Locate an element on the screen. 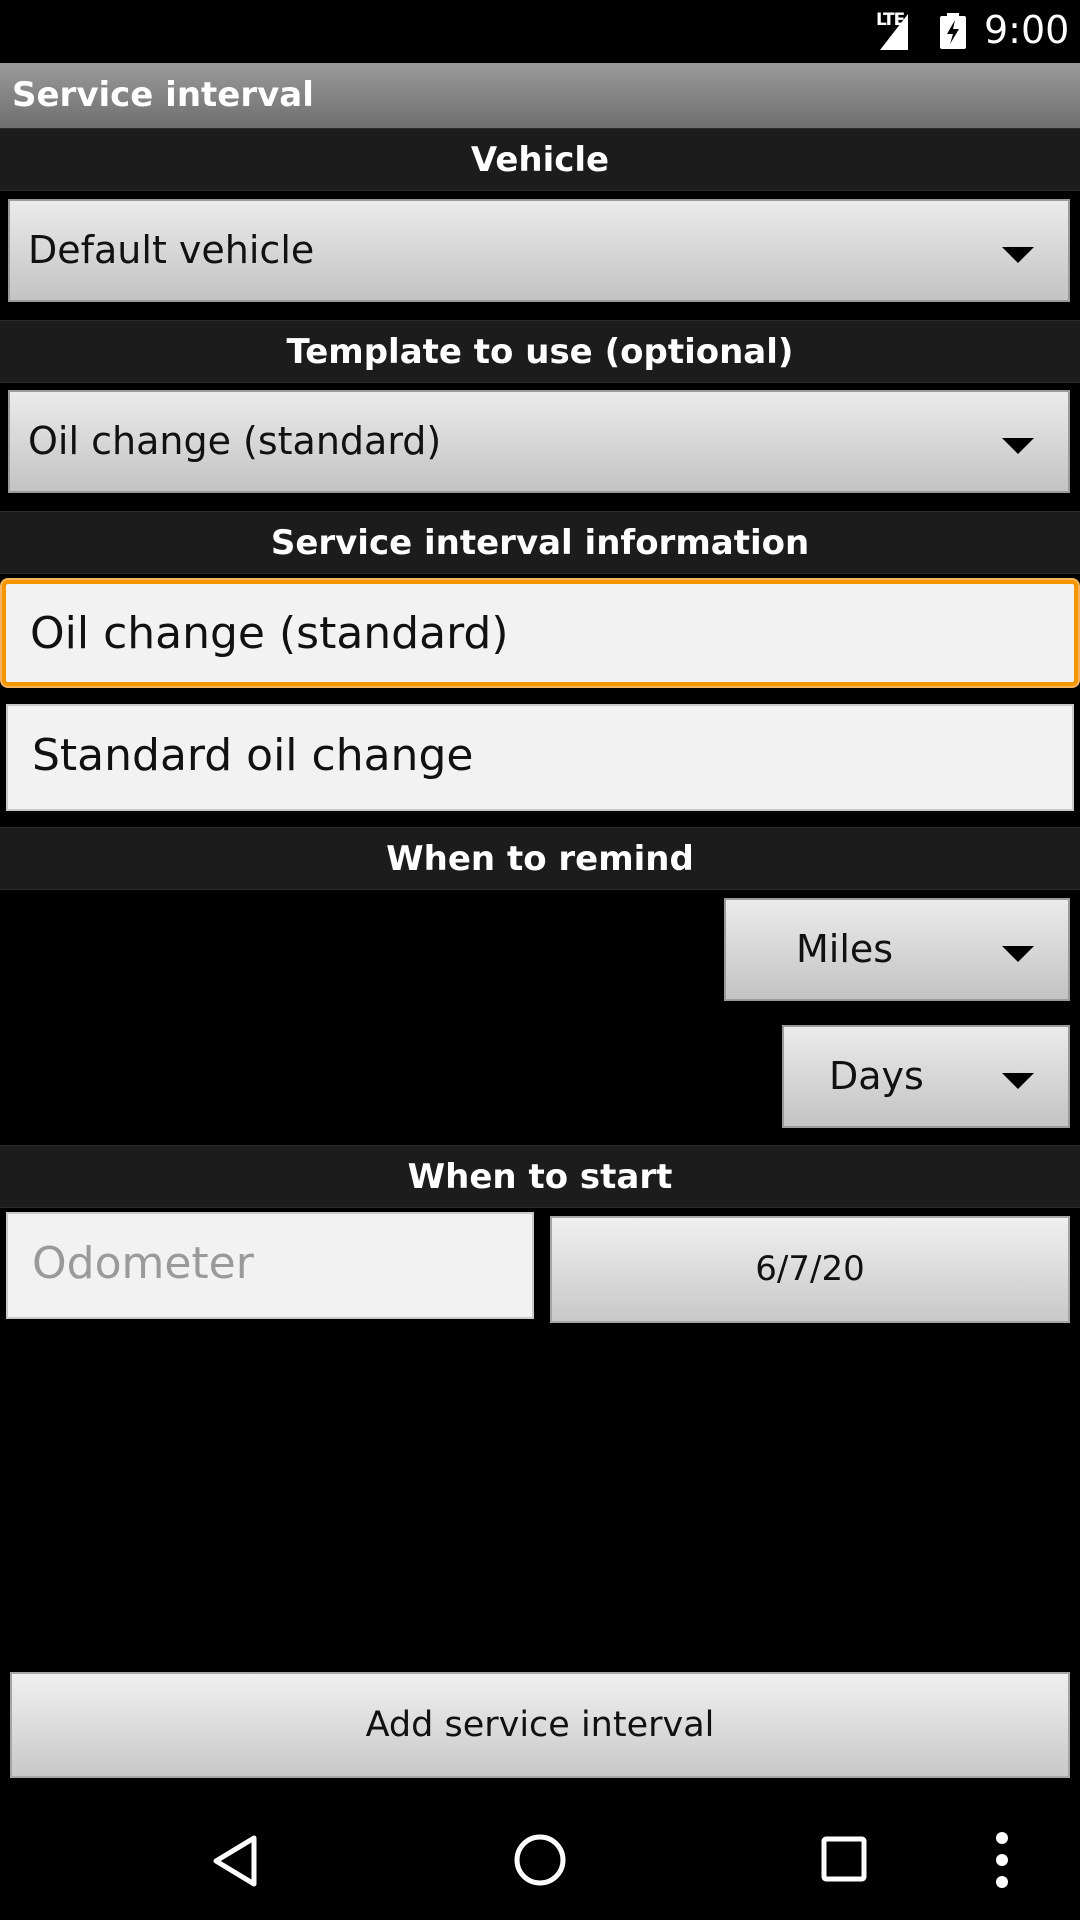  overflow-menu-icon is located at coordinates (1002, 1860).